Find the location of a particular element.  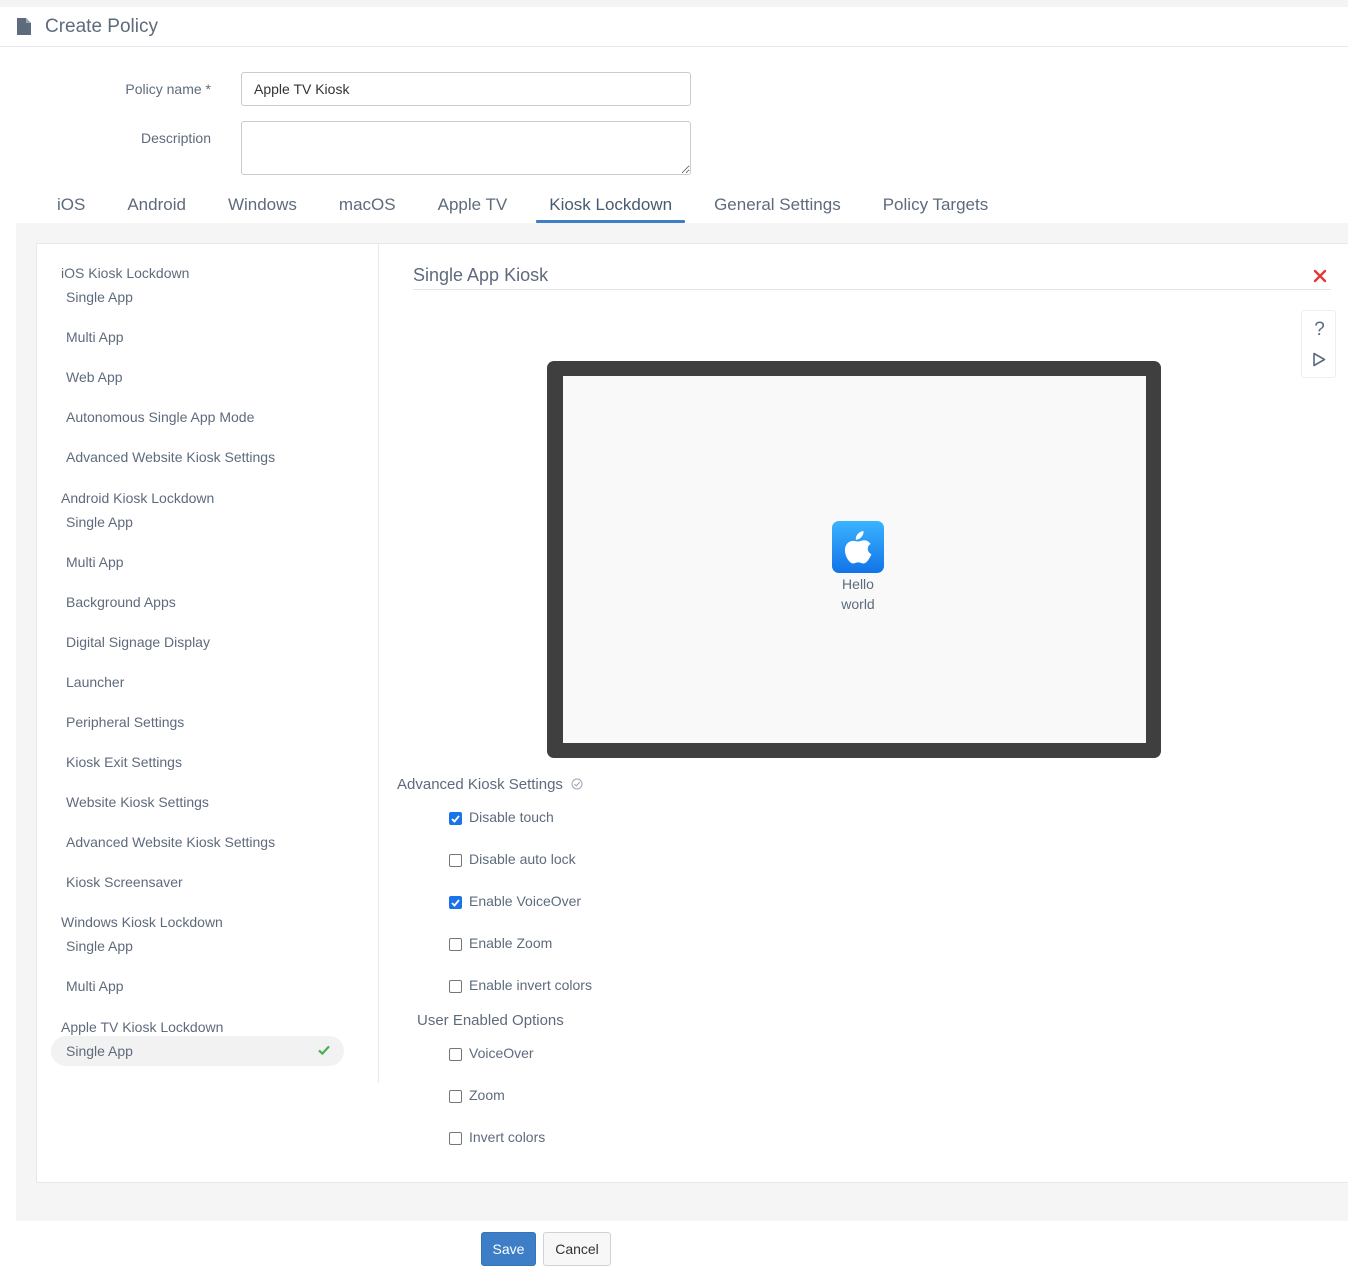

checkbox-zoom: Zoom is located at coordinates (477, 1095).